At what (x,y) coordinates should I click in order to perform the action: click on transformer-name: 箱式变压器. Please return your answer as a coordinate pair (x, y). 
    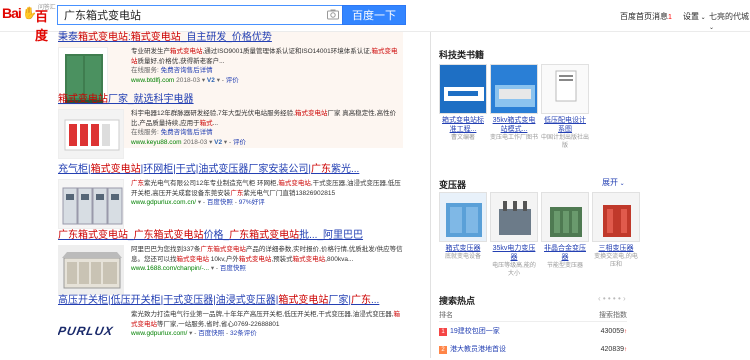
    Looking at the image, I should click on (463, 248).